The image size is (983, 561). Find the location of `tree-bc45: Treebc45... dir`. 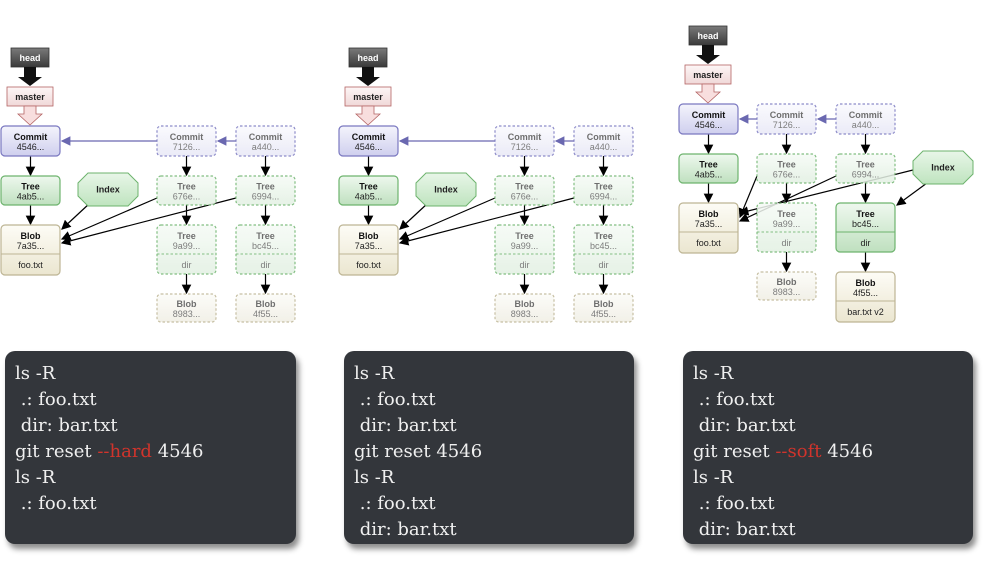

tree-bc45: Treebc45... dir is located at coordinates (865, 227).